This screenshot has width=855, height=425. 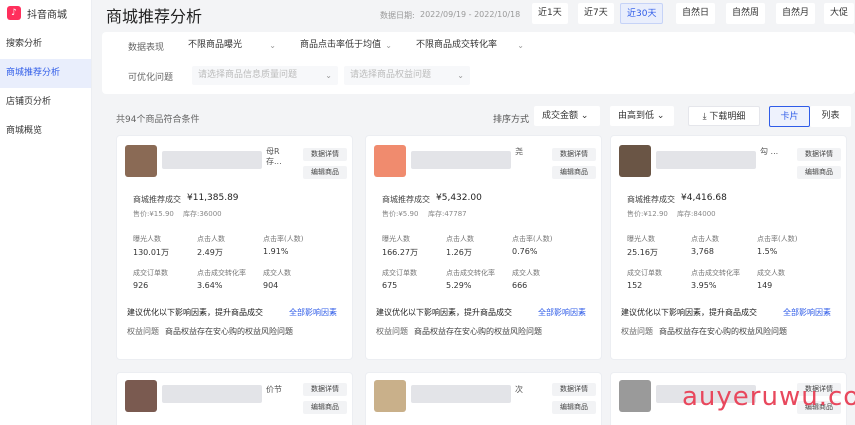 What do you see at coordinates (724, 116) in the screenshot?
I see `download-button: ⤓ 下载明细` at bounding box center [724, 116].